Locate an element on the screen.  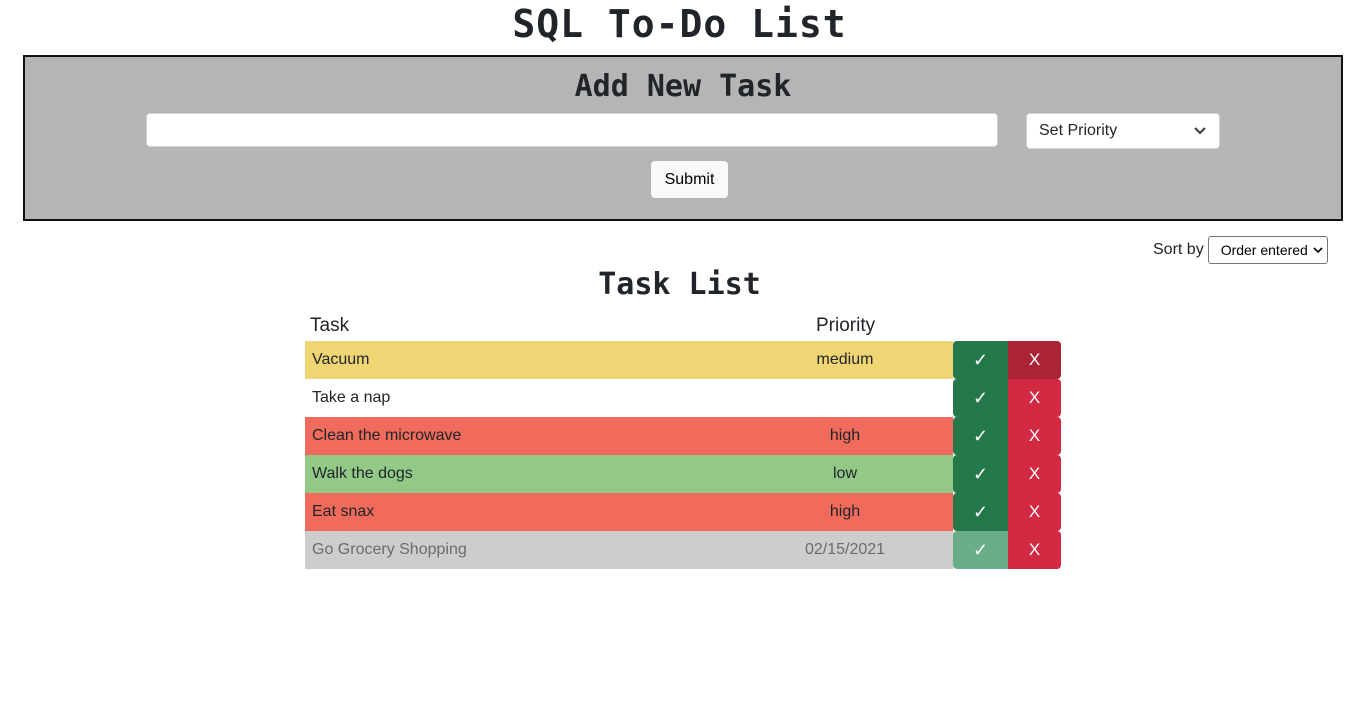
task-cell: Clean the microwave high is located at coordinates (629, 436).